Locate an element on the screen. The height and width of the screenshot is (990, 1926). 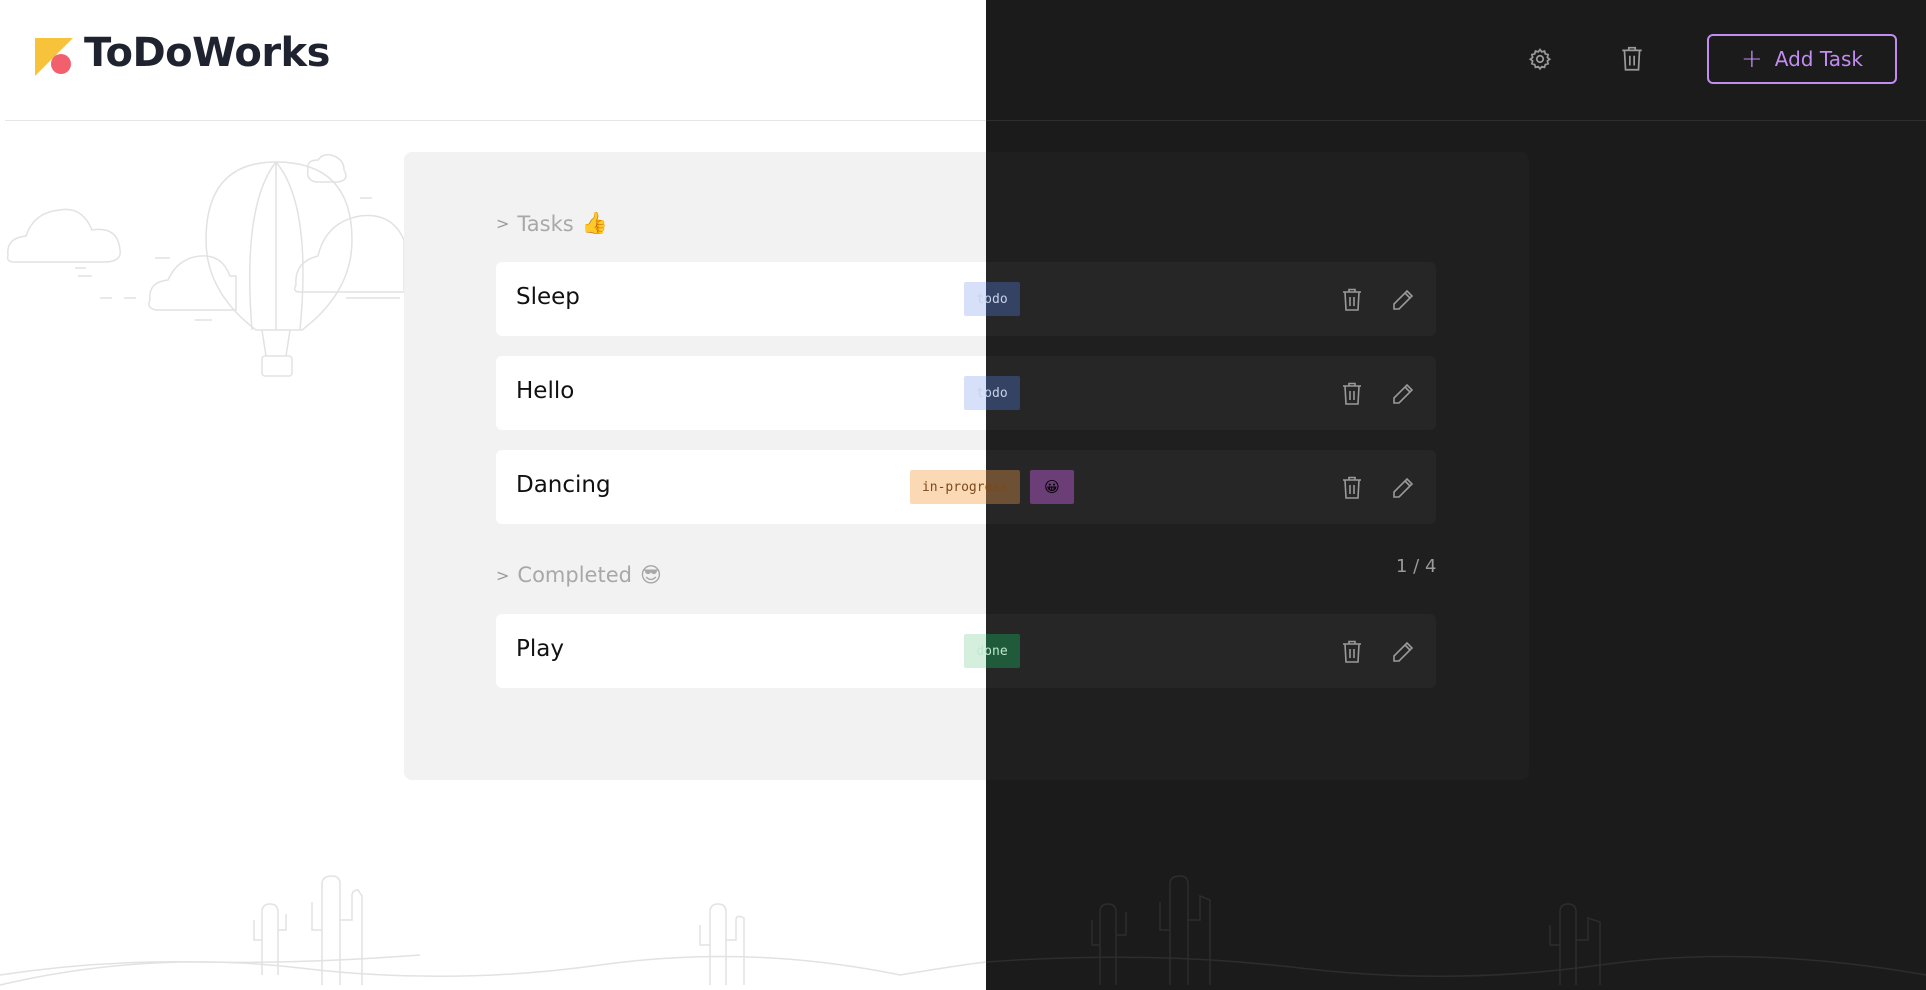
delete-all-button is located at coordinates (1632, 59).